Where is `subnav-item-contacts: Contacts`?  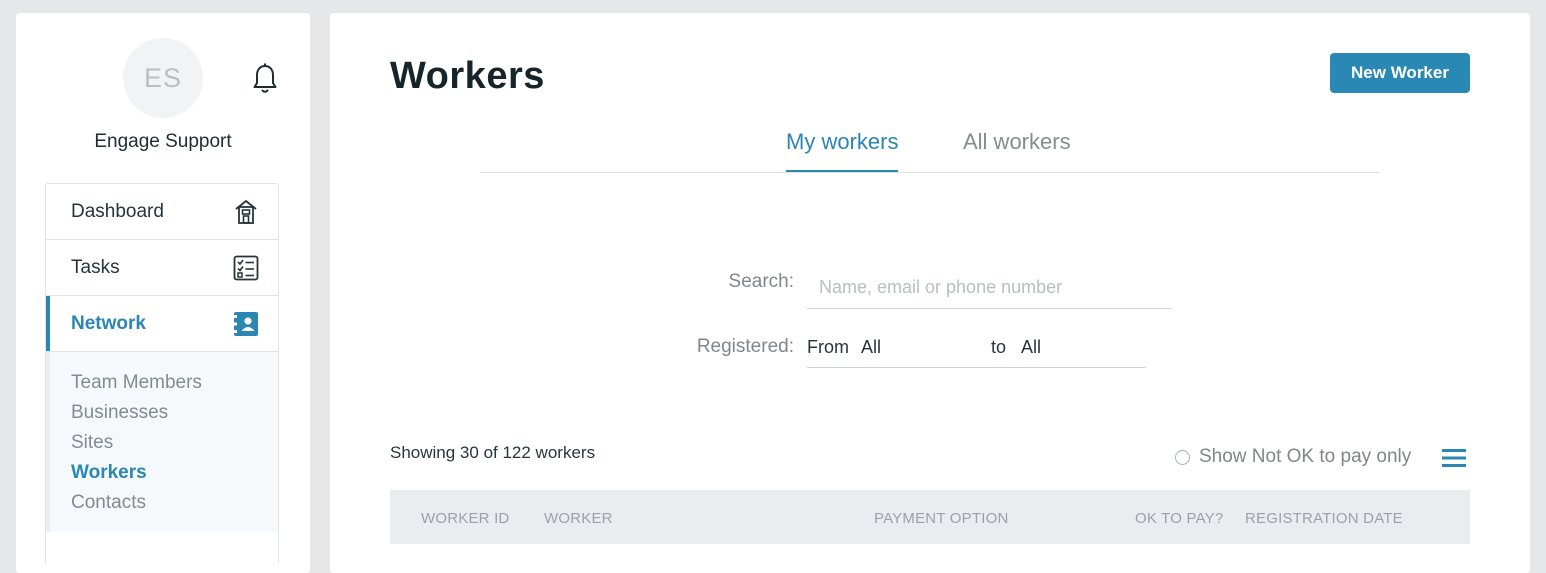
subnav-item-contacts: Contacts is located at coordinates (174, 503).